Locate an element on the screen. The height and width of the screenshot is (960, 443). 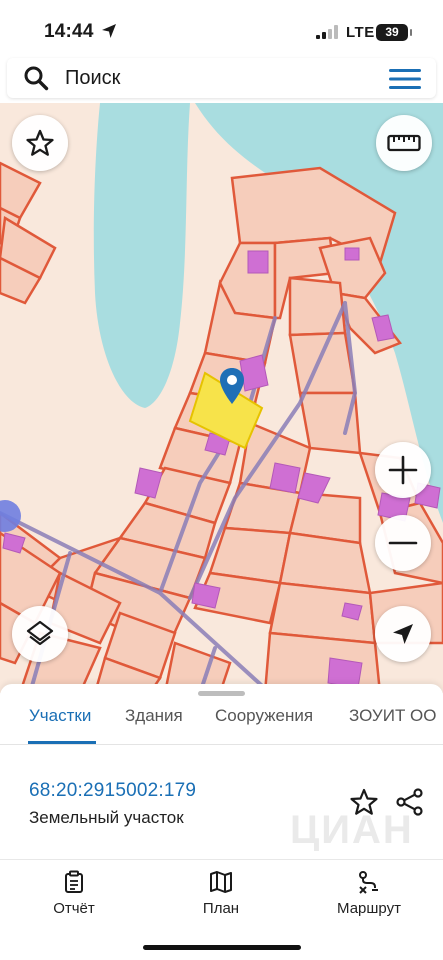
zoom-out-button is located at coordinates (403, 543).